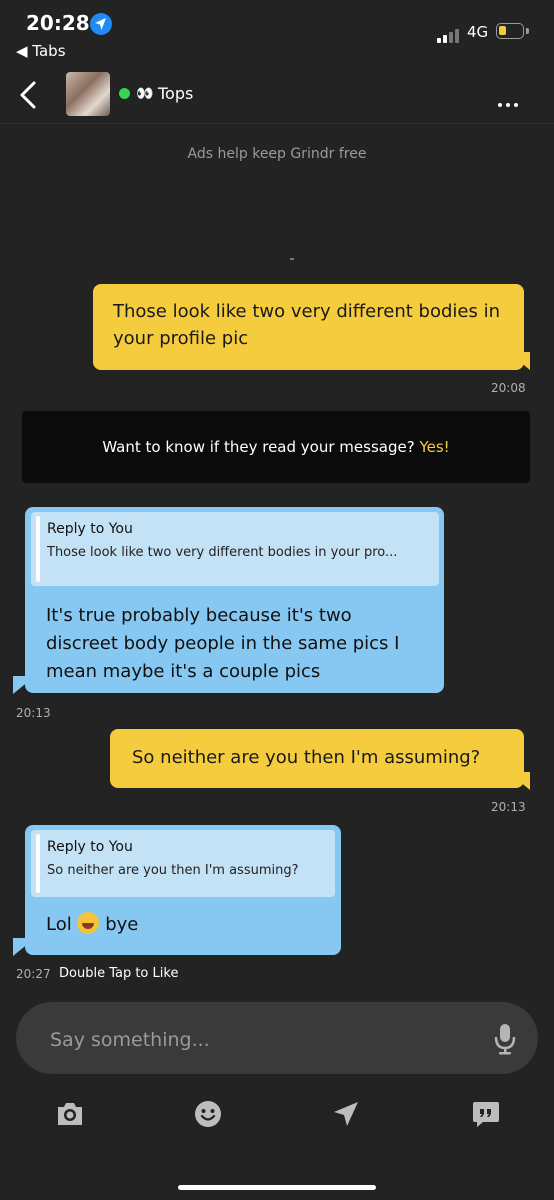  What do you see at coordinates (58, 23) in the screenshot?
I see `status-time: 20:28` at bounding box center [58, 23].